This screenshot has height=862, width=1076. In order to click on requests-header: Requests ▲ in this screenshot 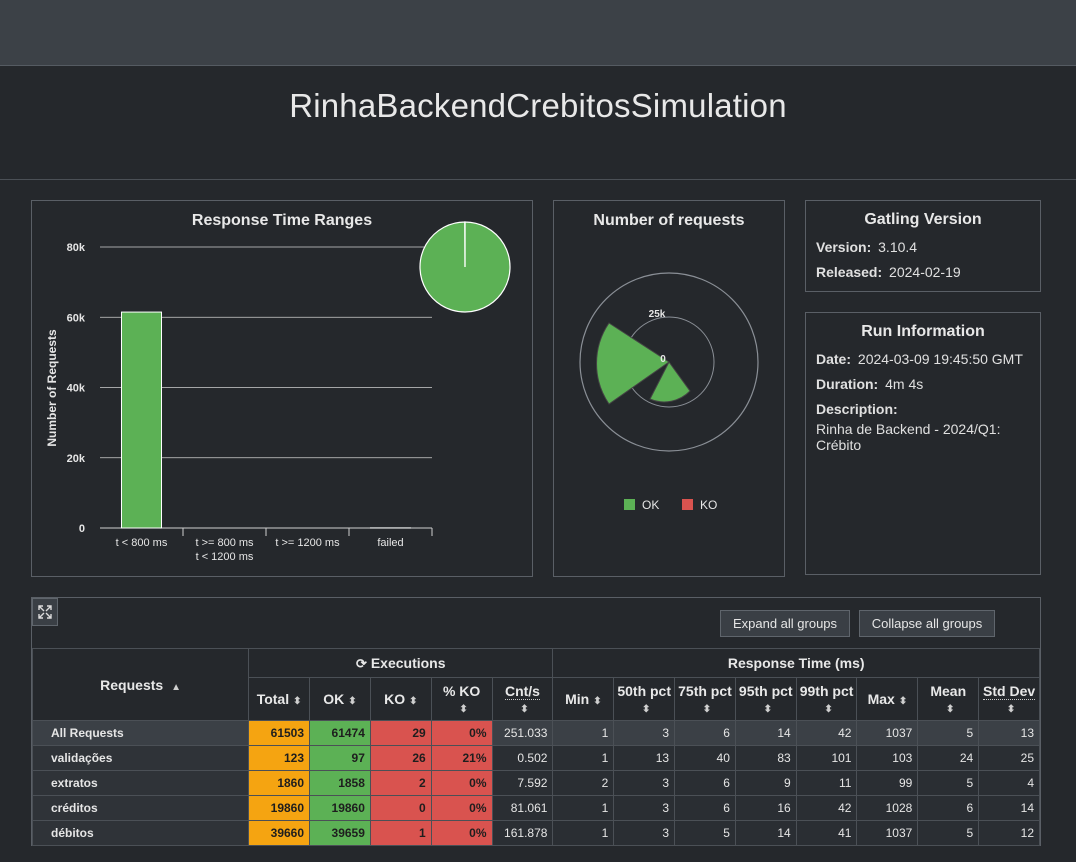, I will do `click(140, 684)`.